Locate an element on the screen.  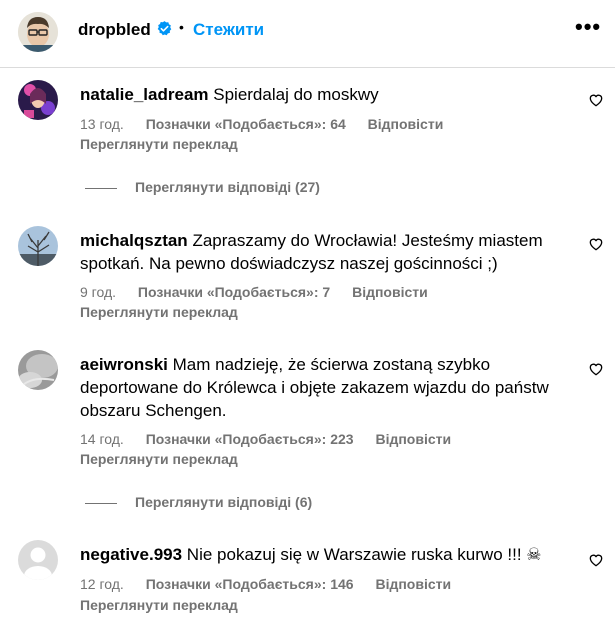
comment-time: 12 год. is located at coordinates (102, 584).